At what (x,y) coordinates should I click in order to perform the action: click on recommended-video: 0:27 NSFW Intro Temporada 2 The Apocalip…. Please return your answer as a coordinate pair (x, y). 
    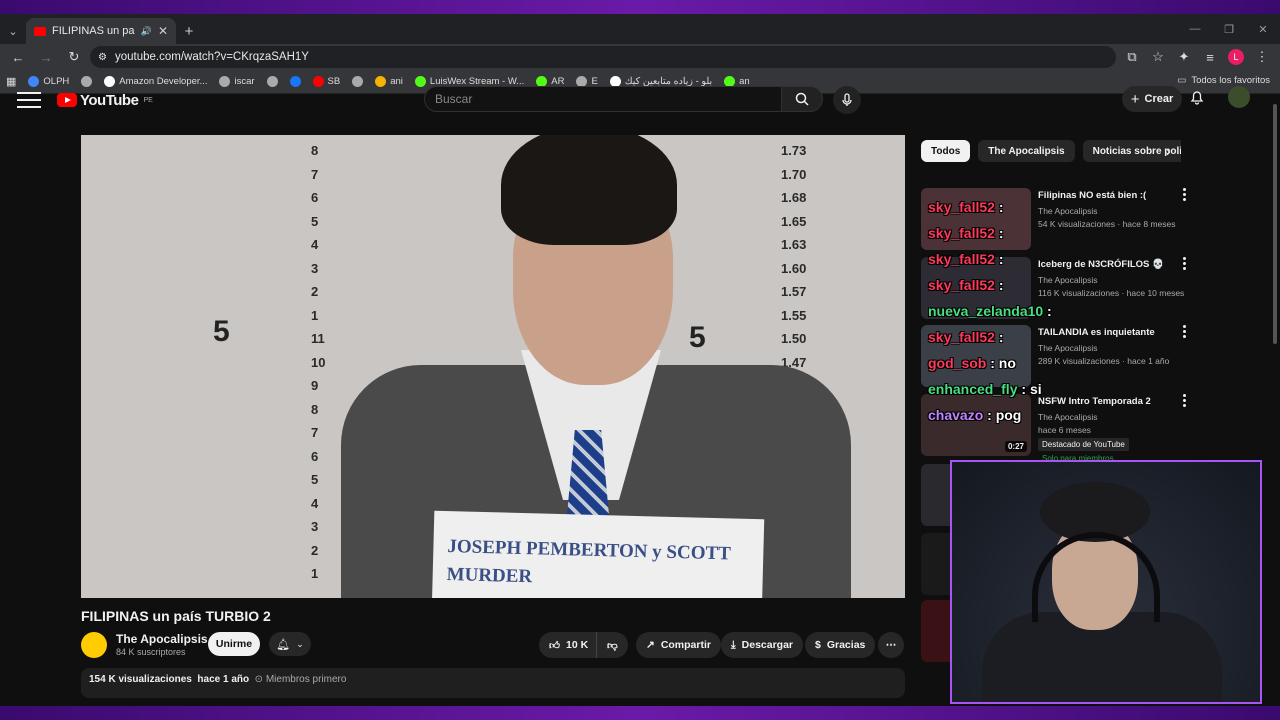
    Looking at the image, I should click on (1086, 428).